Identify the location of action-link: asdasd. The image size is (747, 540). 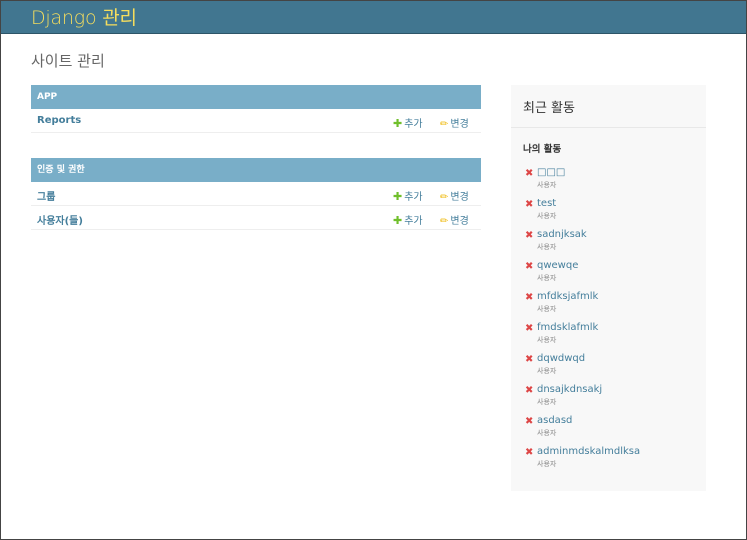
(554, 420).